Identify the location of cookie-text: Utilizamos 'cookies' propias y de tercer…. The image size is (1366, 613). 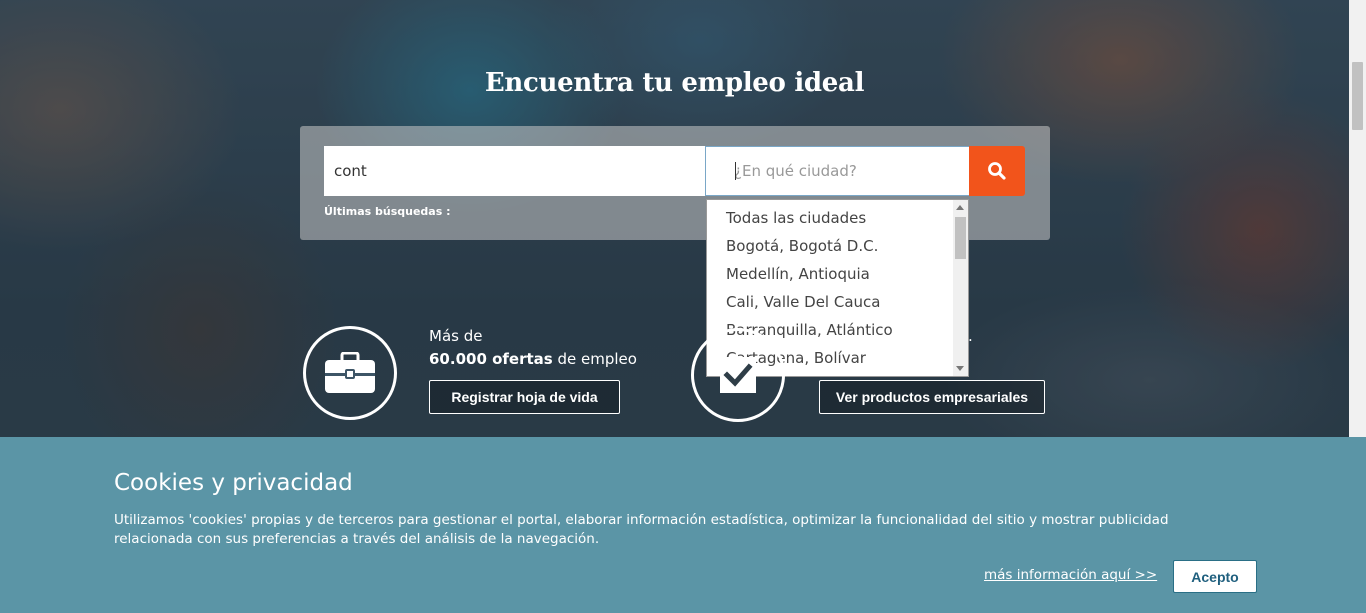
(641, 529).